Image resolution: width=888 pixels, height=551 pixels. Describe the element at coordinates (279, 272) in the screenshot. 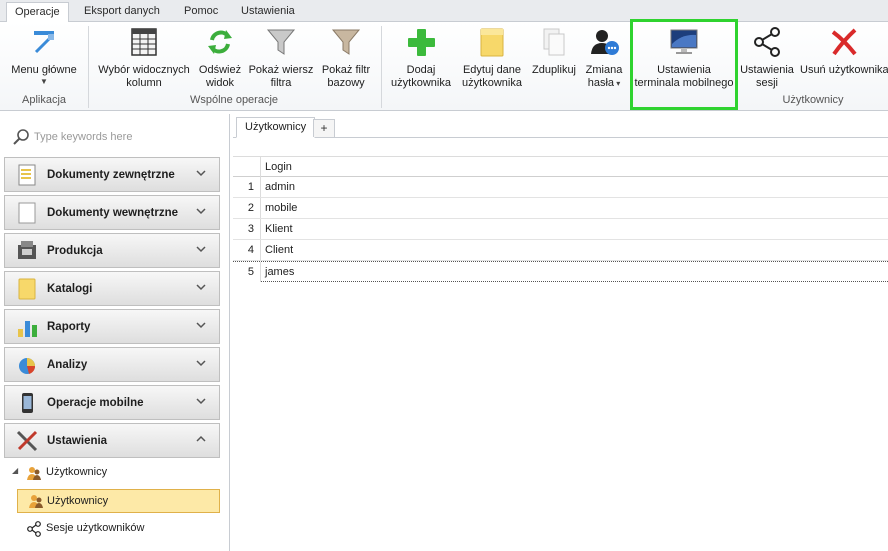

I see `login-cell: james` at that location.